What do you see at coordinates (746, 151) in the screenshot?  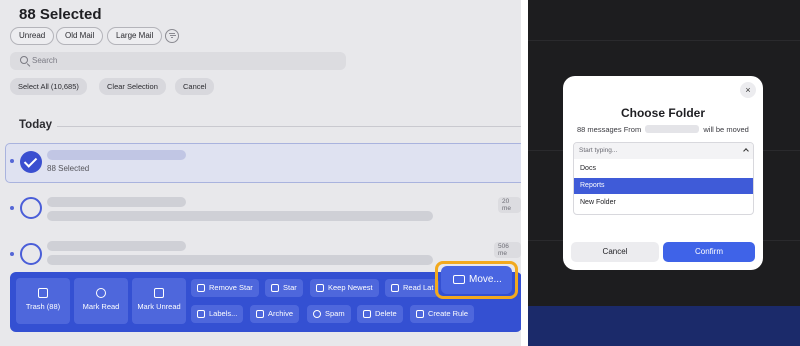 I see `chevron-up-icon` at bounding box center [746, 151].